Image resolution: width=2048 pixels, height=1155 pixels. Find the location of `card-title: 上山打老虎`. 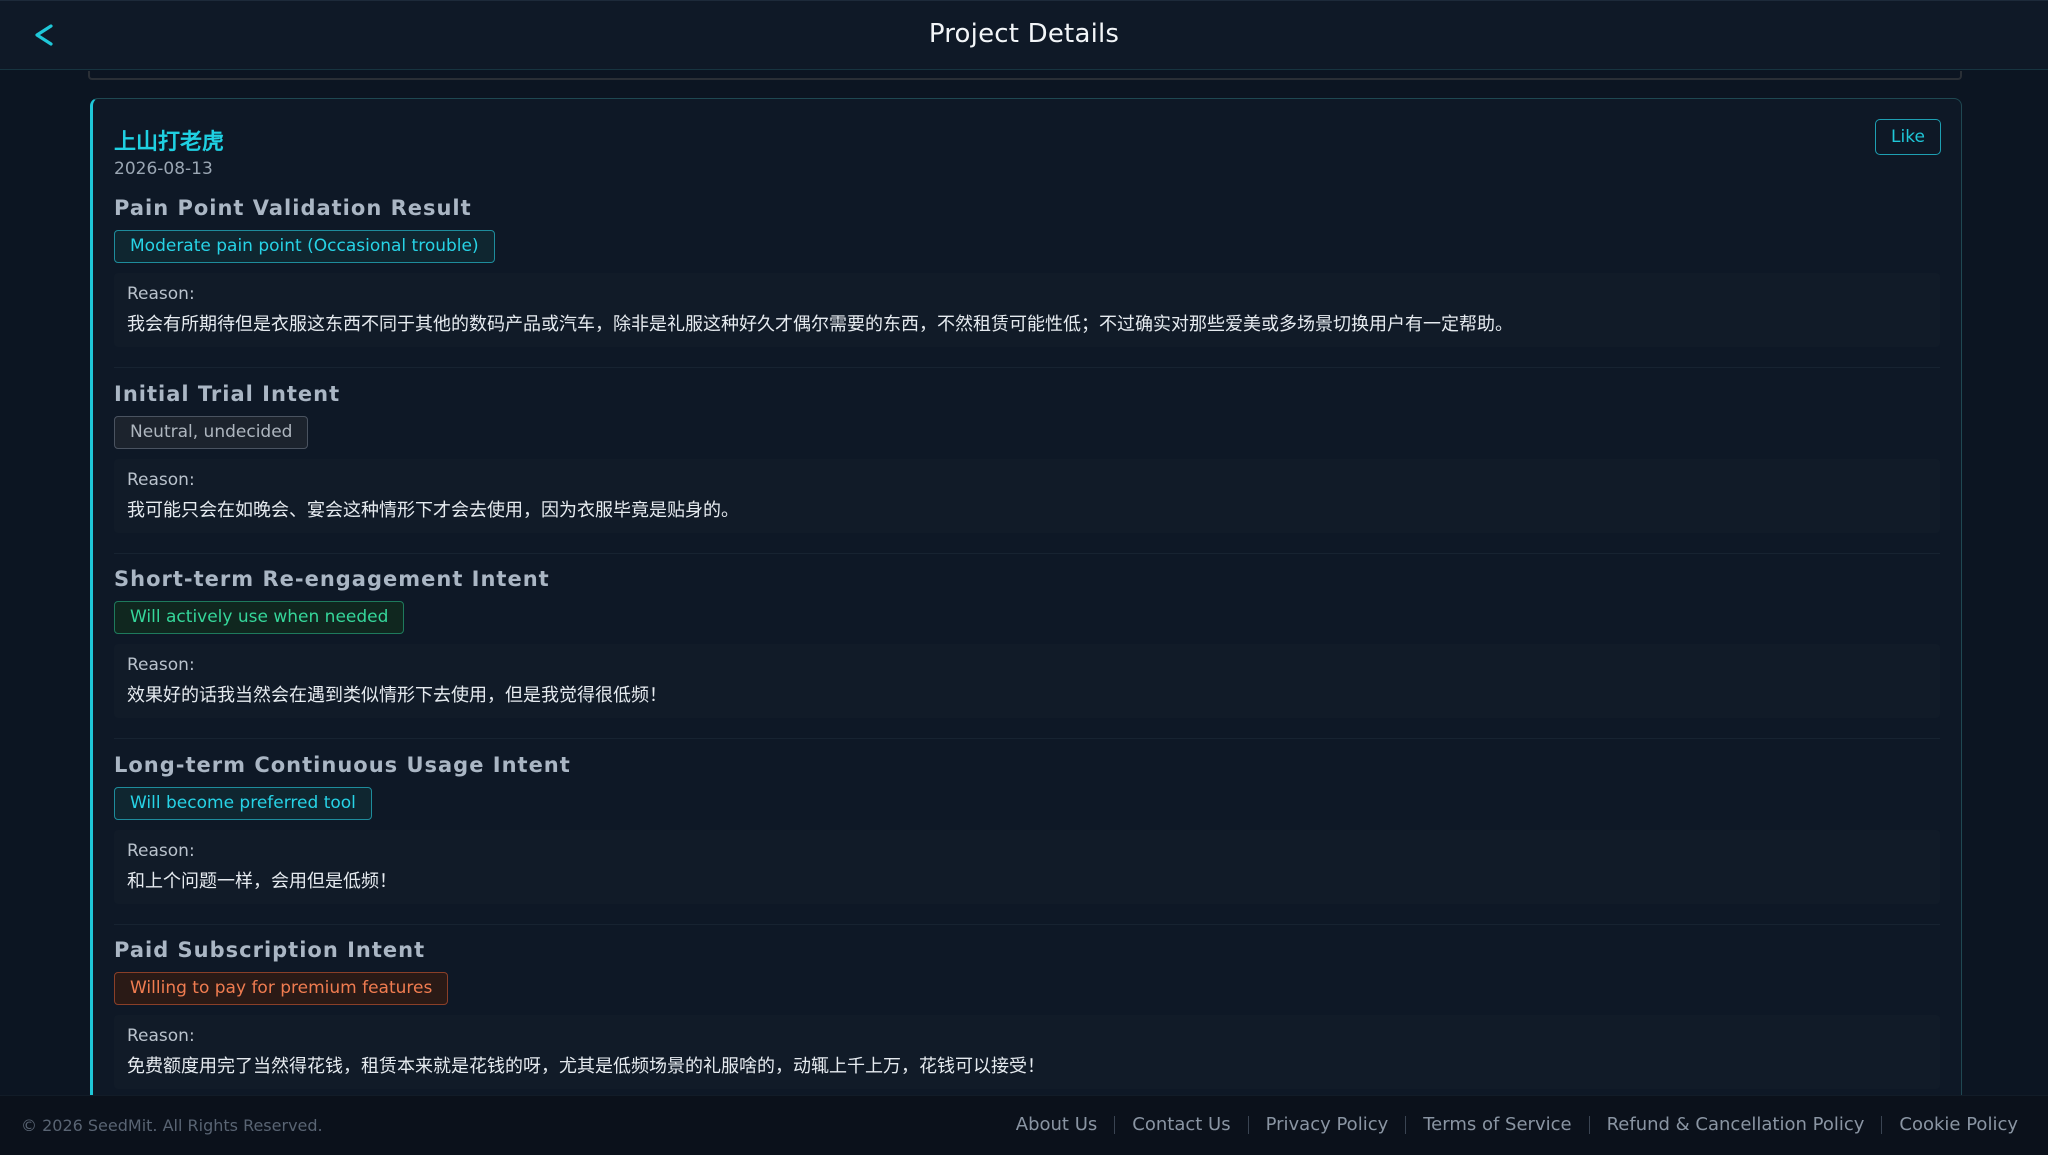

card-title: 上山打老虎 is located at coordinates (169, 142).